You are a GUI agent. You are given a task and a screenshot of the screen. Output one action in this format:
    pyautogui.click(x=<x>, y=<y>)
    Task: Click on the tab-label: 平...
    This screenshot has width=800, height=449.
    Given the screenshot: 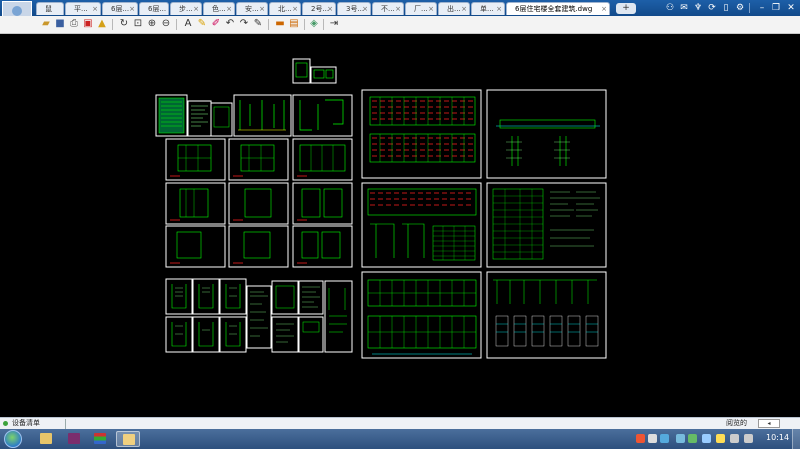 What is the action you would take?
    pyautogui.click(x=81, y=9)
    